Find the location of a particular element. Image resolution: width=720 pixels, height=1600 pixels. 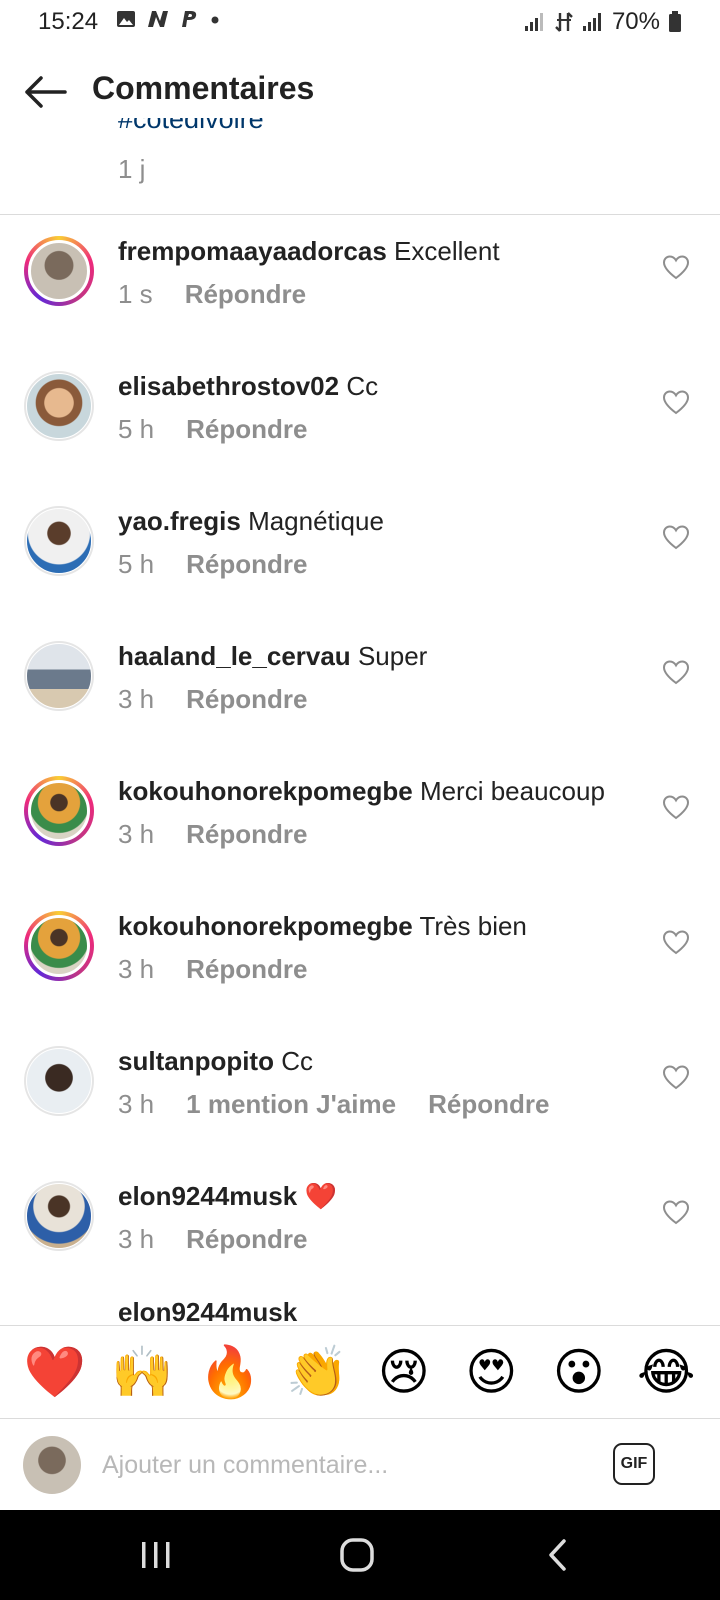

data-transfer-icon is located at coordinates (564, 22).